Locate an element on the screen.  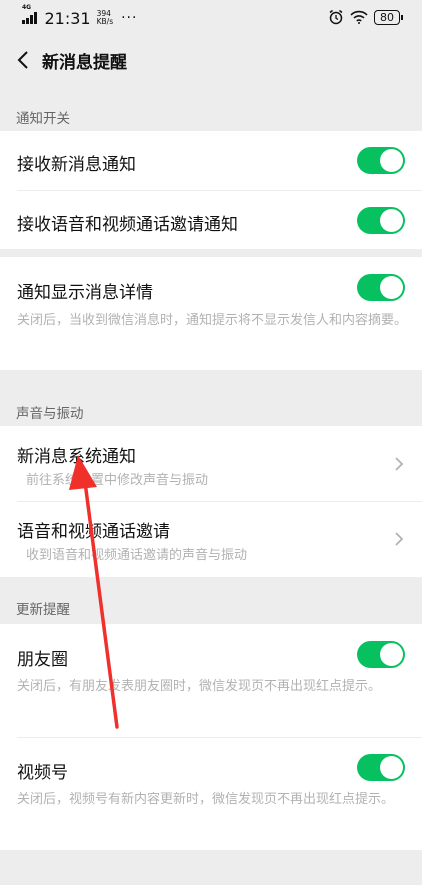
row-description: 关闭后，视频号有新内容更新时，微信发现页不再出现红点提示。 is located at coordinates (206, 799).